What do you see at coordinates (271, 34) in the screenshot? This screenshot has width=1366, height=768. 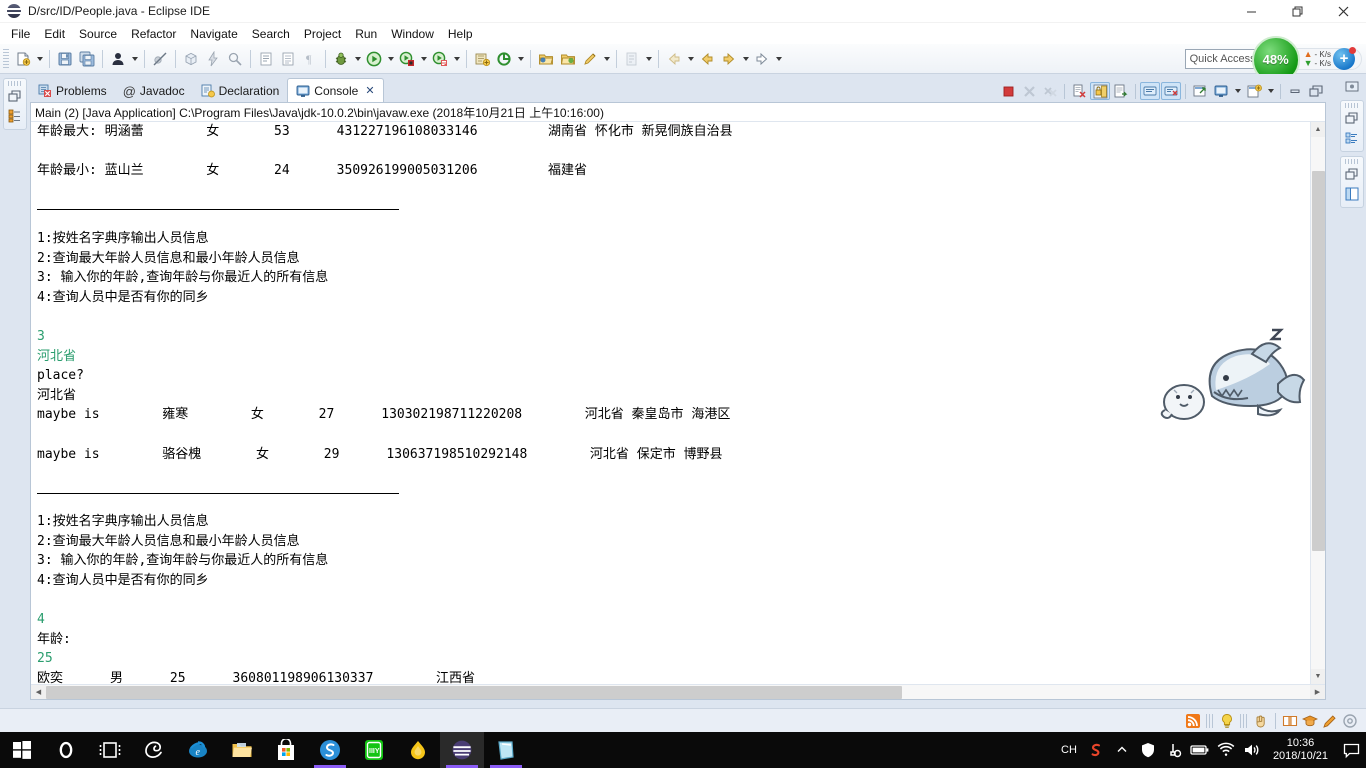 I see `menu-search: Search` at bounding box center [271, 34].